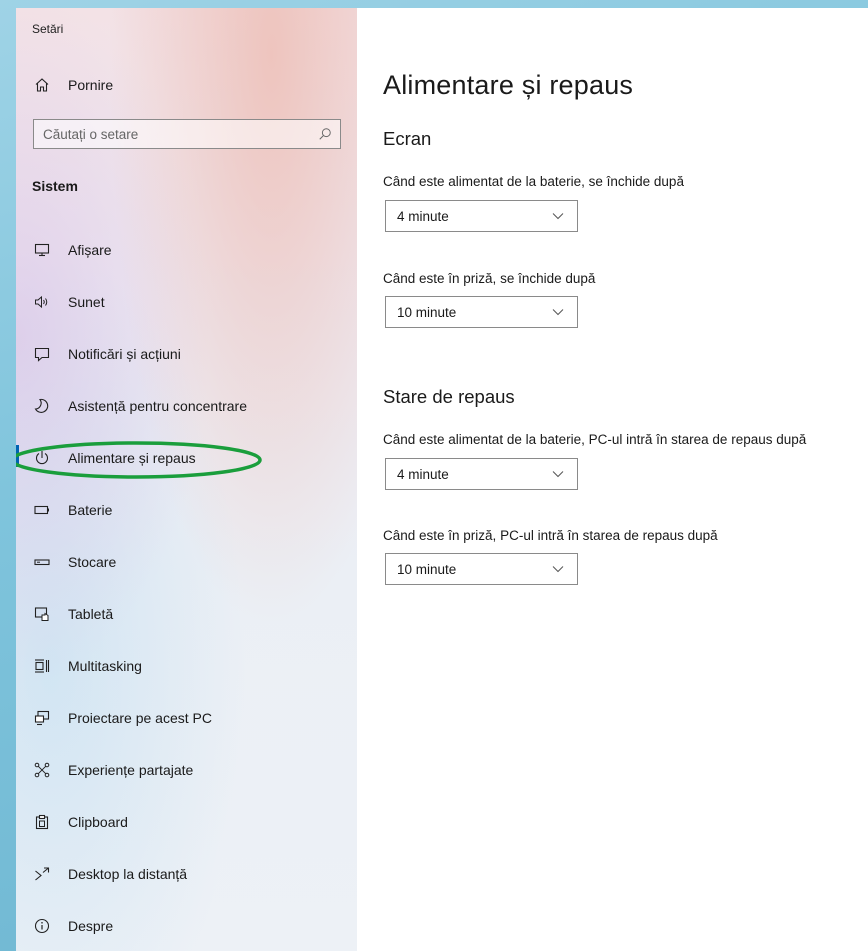 The height and width of the screenshot is (951, 868). I want to click on app-title: Setări, so click(48, 29).